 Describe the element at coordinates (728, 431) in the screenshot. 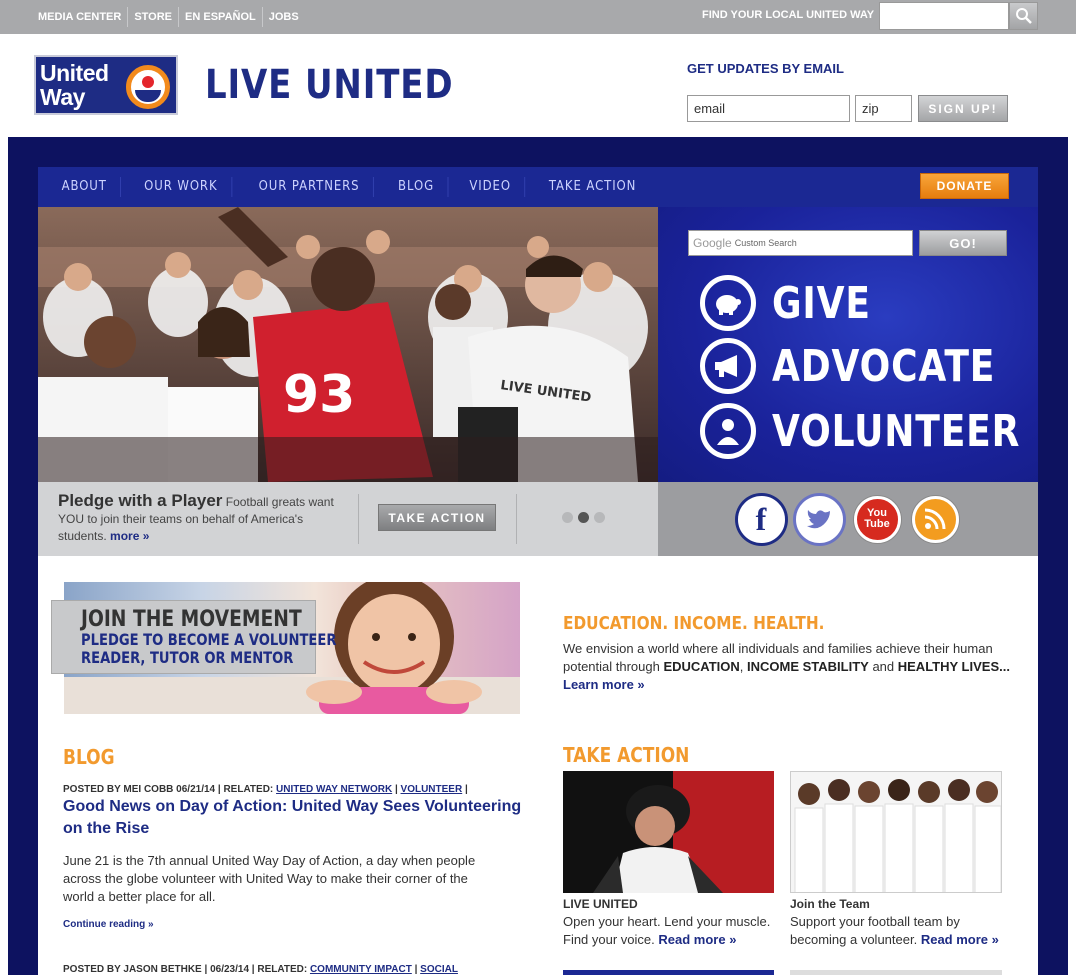

I see `volunteer-person-icon` at that location.